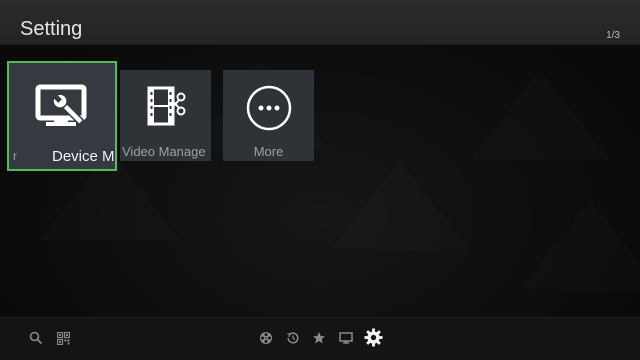 This screenshot has height=360, width=640. Describe the element at coordinates (266, 338) in the screenshot. I see `film-reel-icon` at that location.